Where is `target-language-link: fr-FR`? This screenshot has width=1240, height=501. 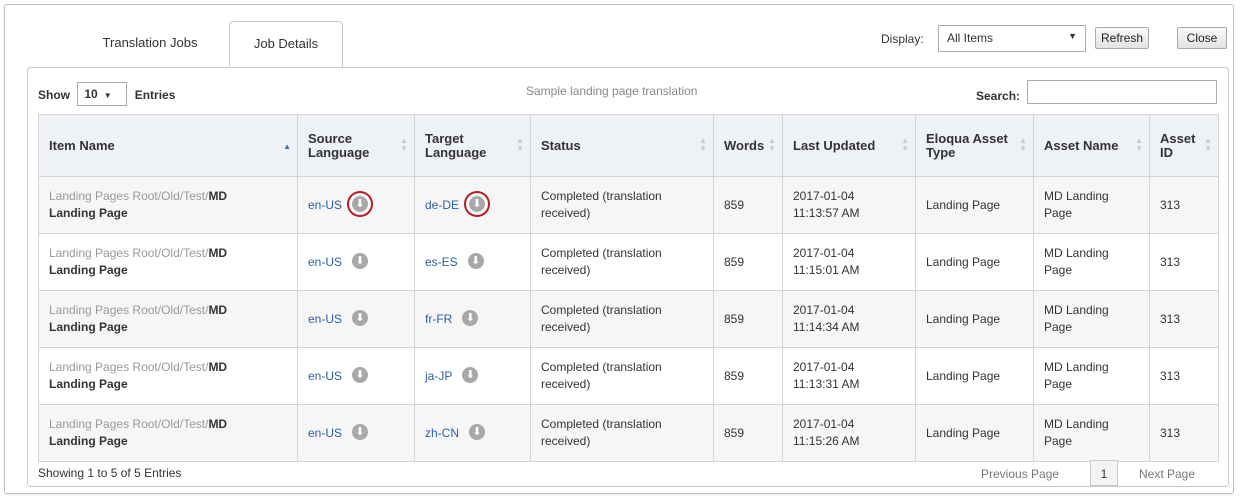
target-language-link: fr-FR is located at coordinates (438, 319).